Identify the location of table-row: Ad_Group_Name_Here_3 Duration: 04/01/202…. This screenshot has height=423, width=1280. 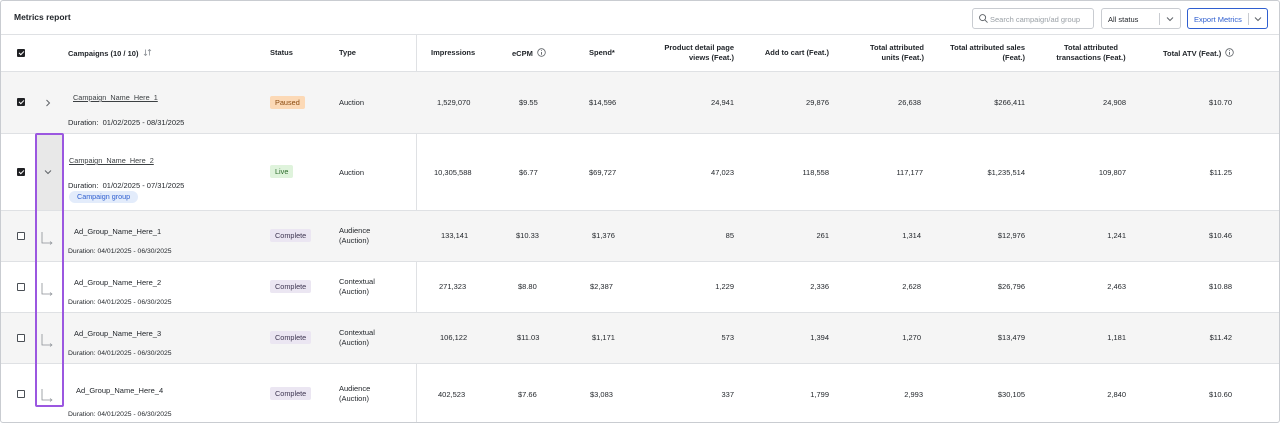
(640, 338).